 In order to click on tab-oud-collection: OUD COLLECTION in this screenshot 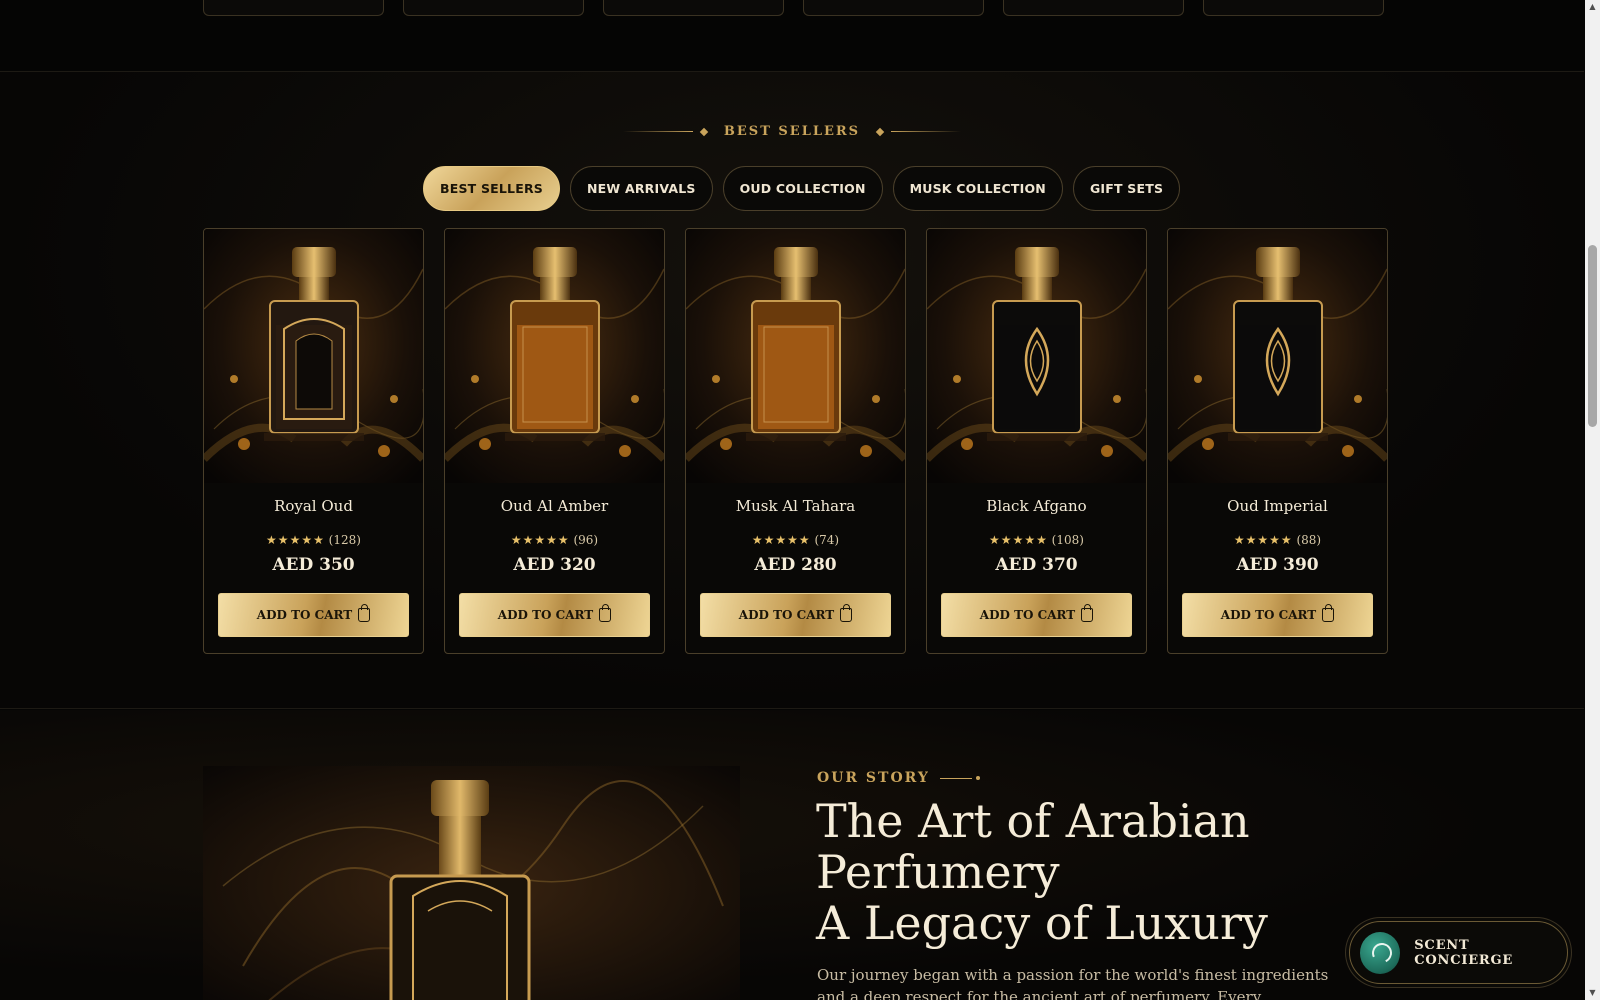, I will do `click(802, 188)`.